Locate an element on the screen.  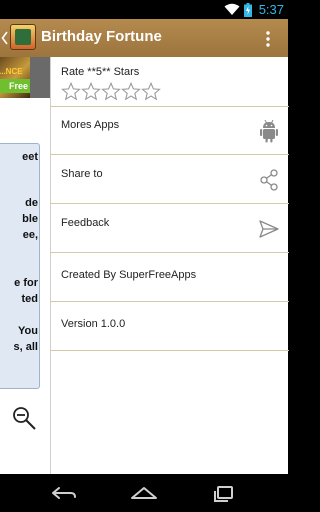
home-icon is located at coordinates (144, 493).